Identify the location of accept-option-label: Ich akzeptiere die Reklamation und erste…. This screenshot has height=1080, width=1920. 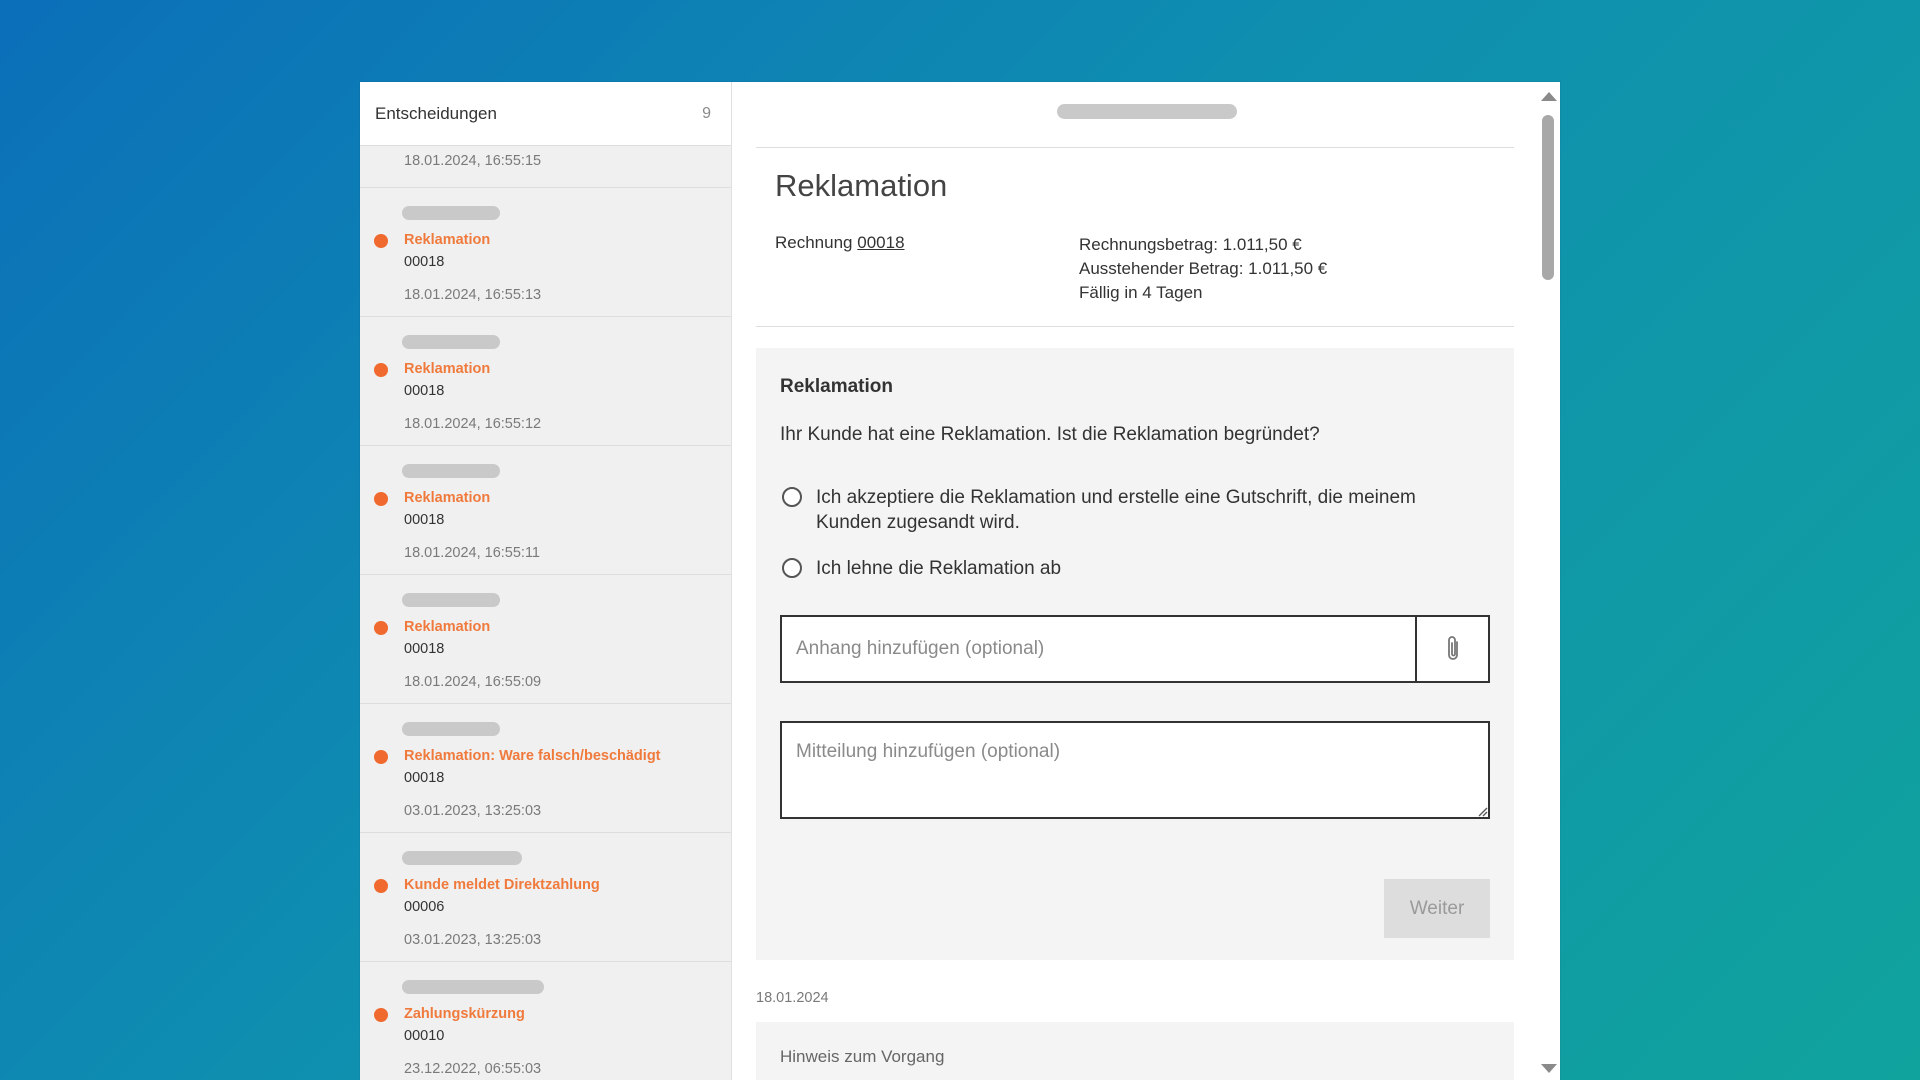
(1116, 510).